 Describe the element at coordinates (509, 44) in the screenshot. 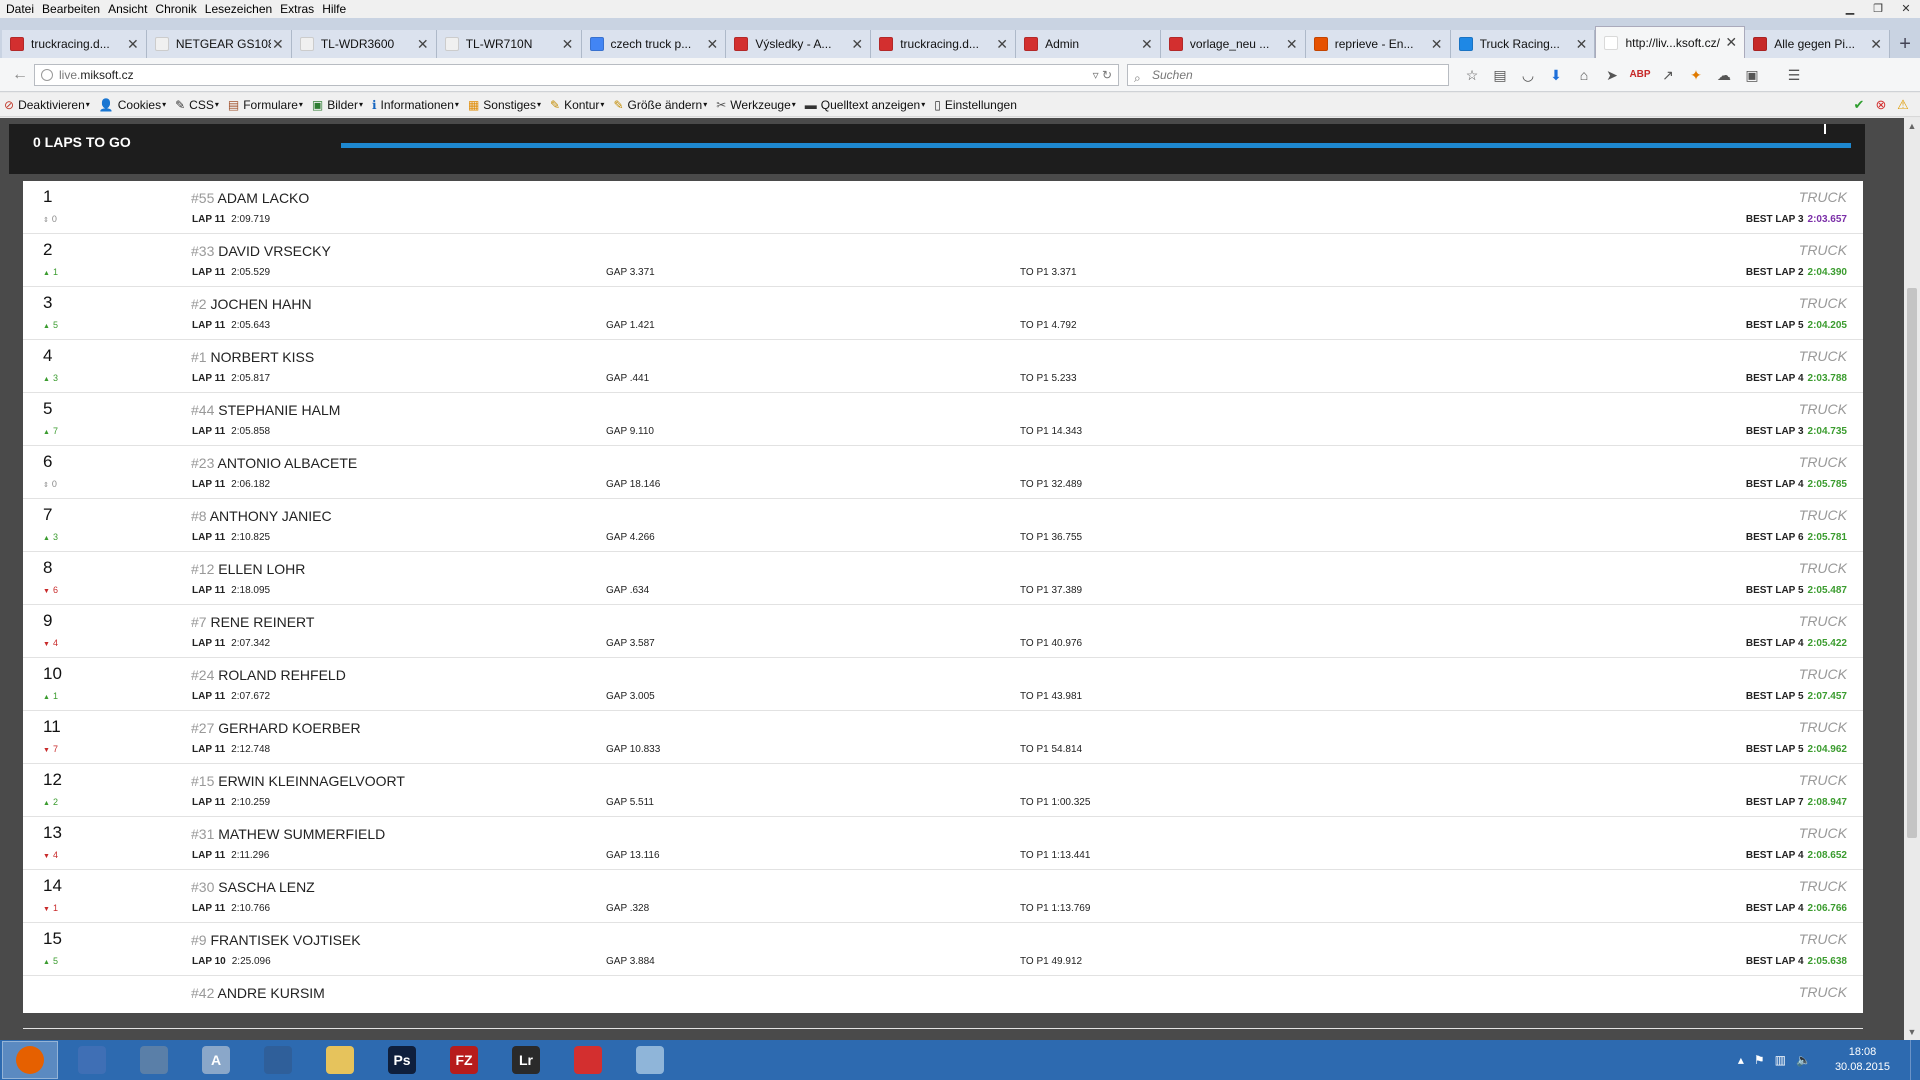

I see `browser-tab: TL-WR710N ✕` at that location.